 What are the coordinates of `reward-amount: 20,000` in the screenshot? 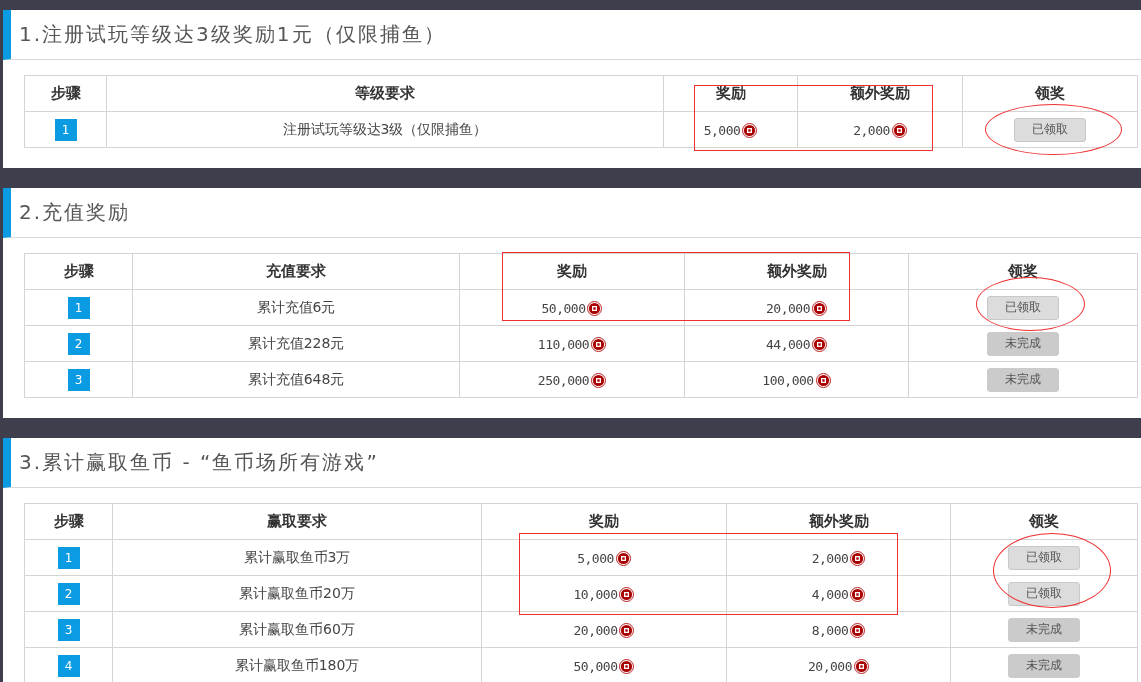 It's located at (595, 630).